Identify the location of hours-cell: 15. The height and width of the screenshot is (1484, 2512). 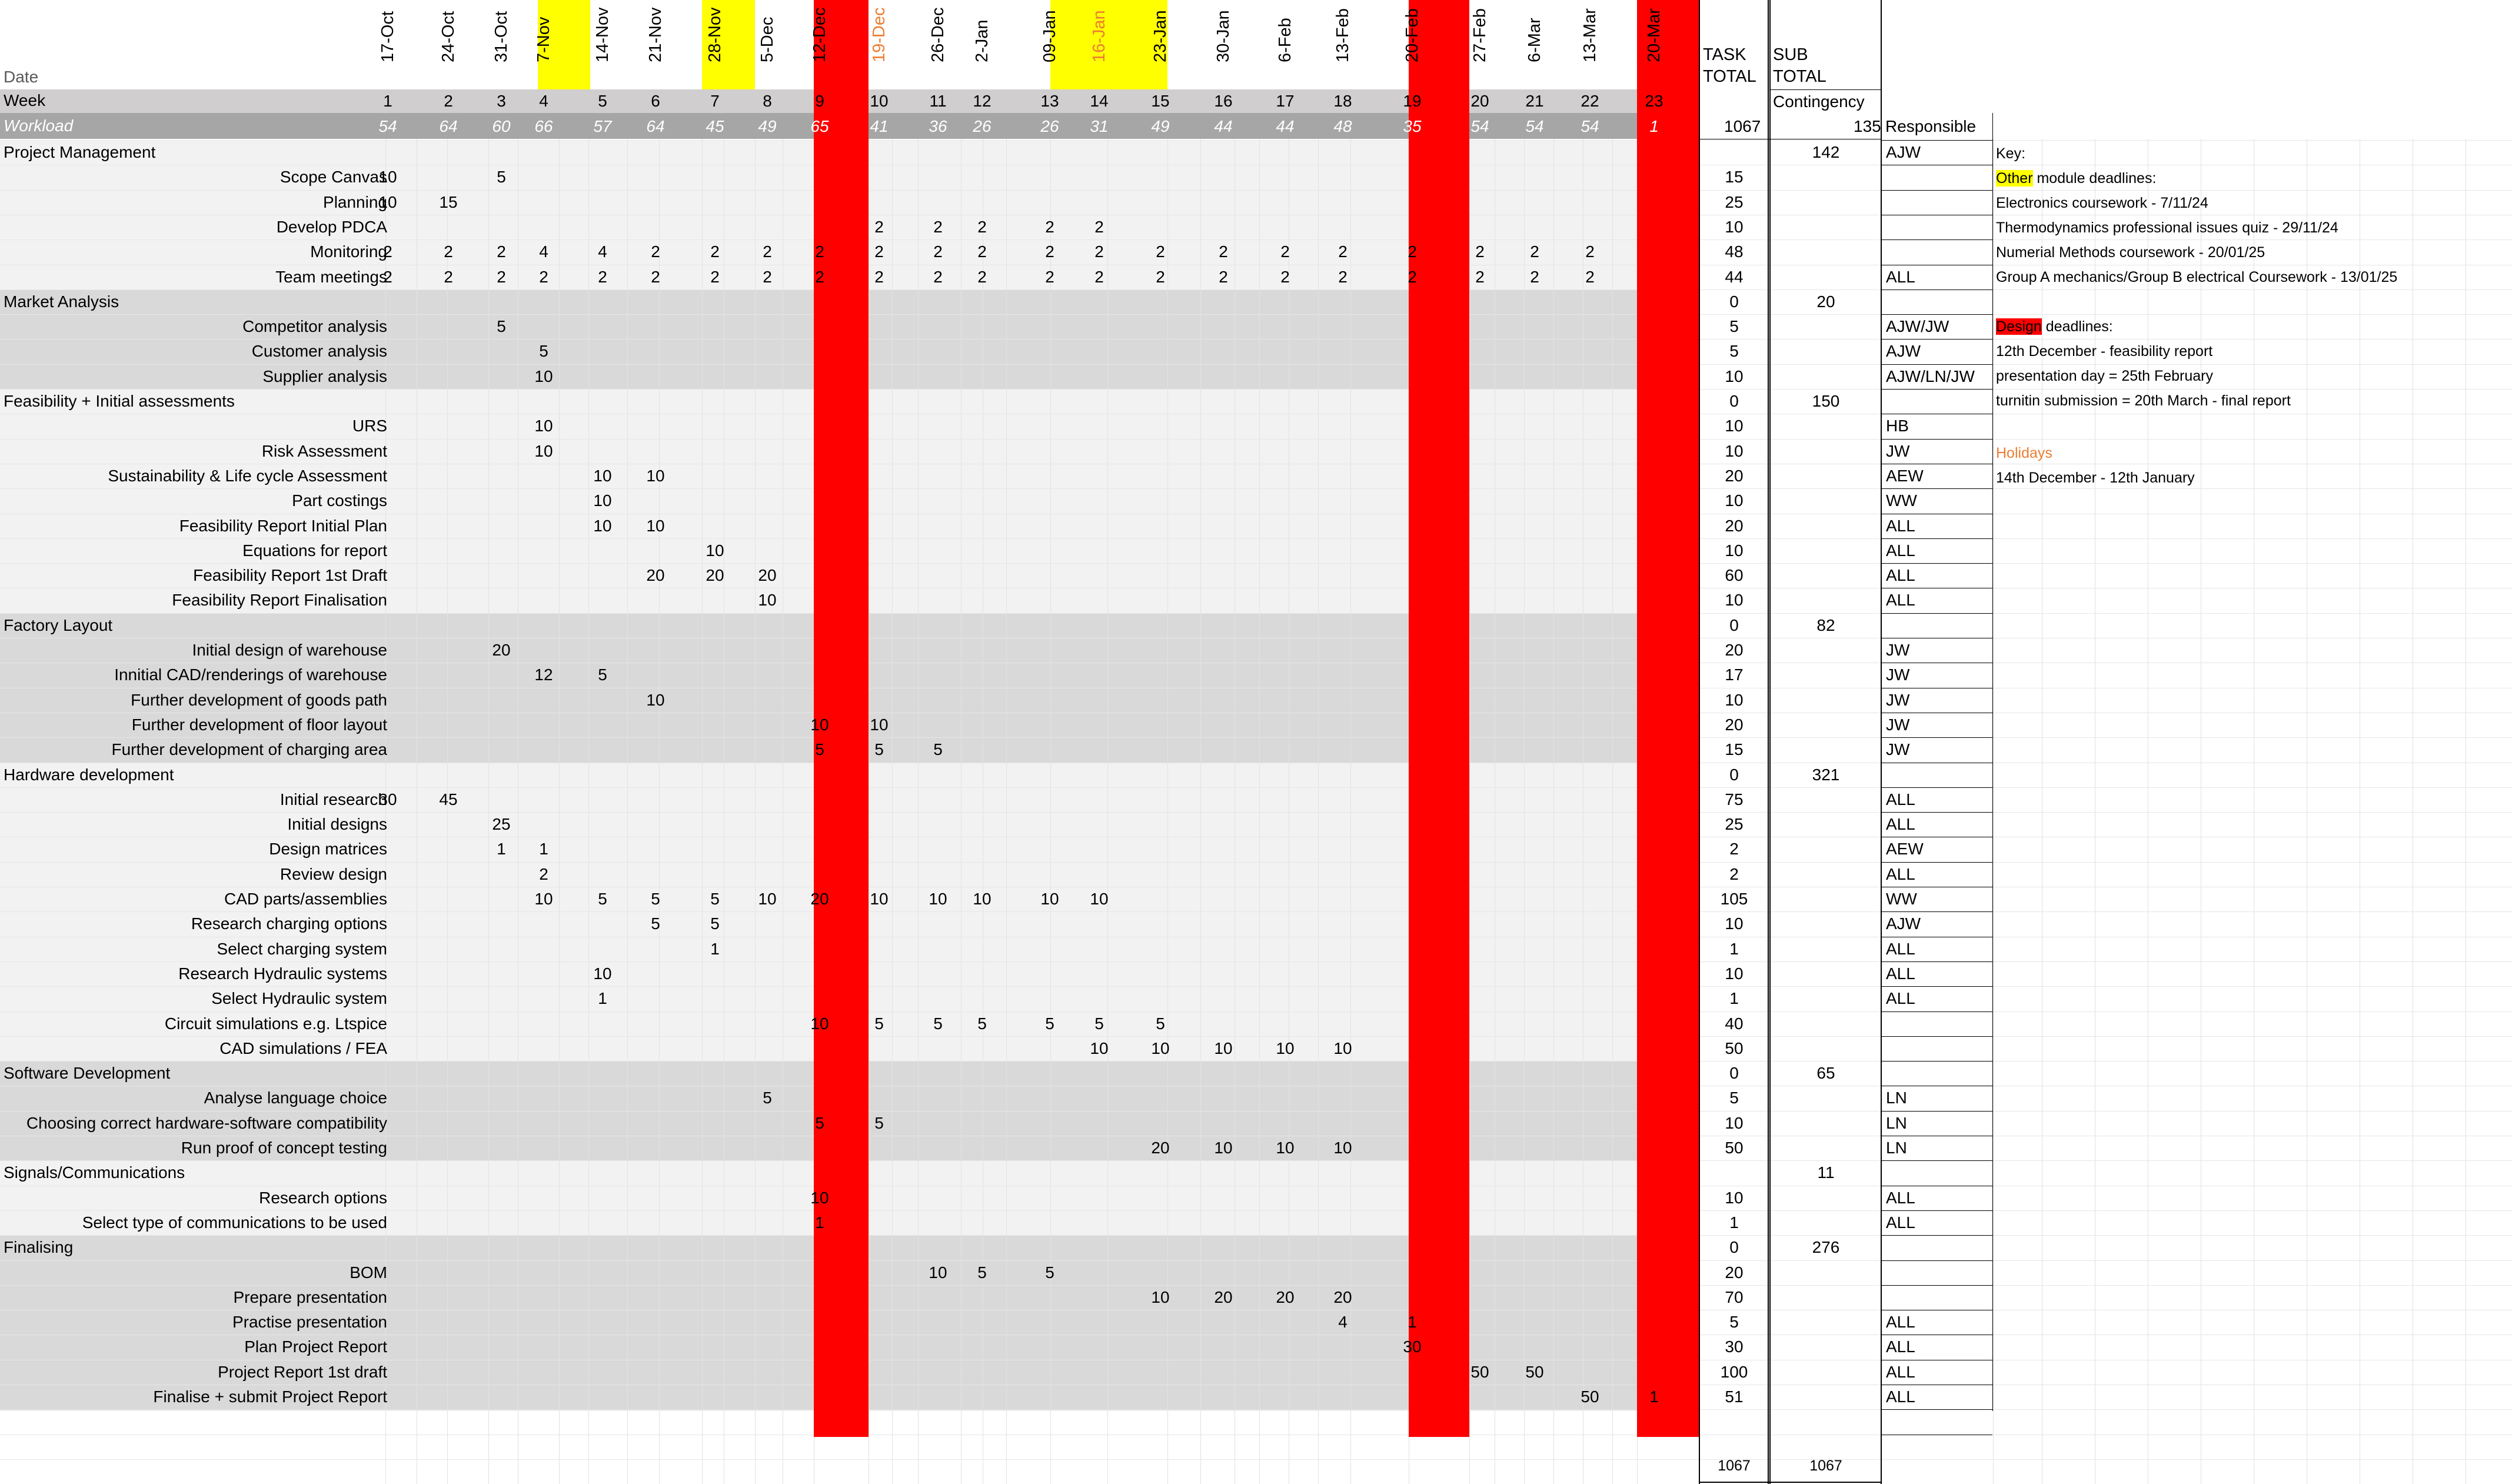
(449, 202).